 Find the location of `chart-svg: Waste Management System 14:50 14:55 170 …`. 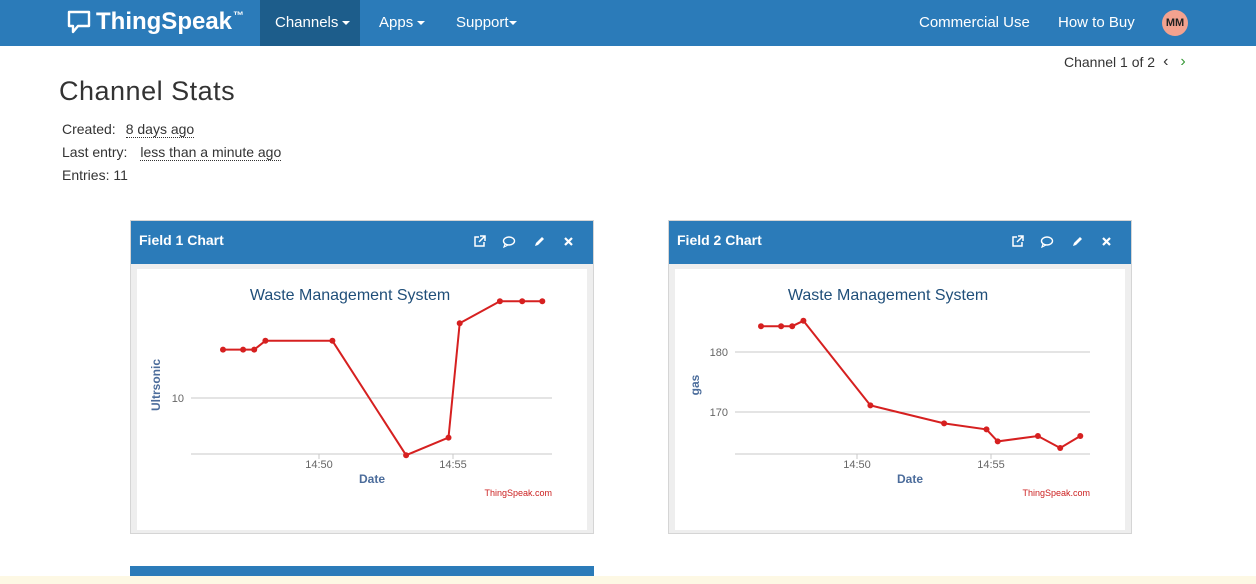

chart-svg: Waste Management System 14:50 14:55 170 … is located at coordinates (889, 392).